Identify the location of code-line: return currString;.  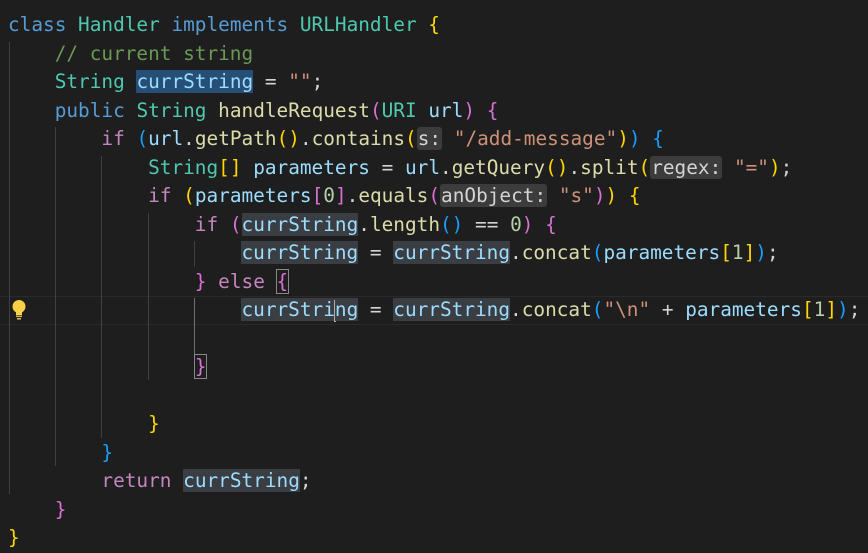
(434, 481).